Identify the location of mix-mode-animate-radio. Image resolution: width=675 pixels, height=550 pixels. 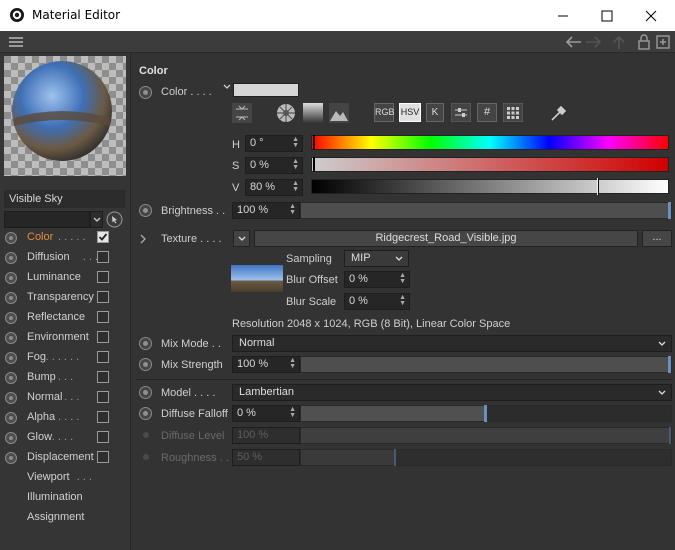
(145, 343).